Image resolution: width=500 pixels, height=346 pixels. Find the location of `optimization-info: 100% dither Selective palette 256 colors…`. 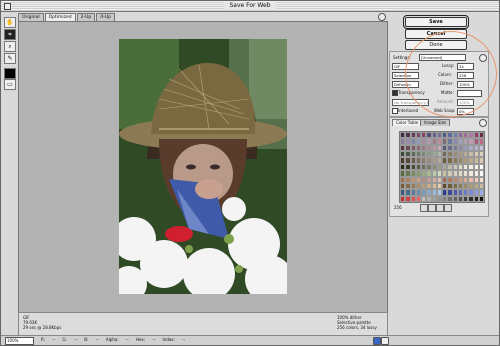

optimization-info: 100% dither Selective palette 256 colors… is located at coordinates (357, 322).